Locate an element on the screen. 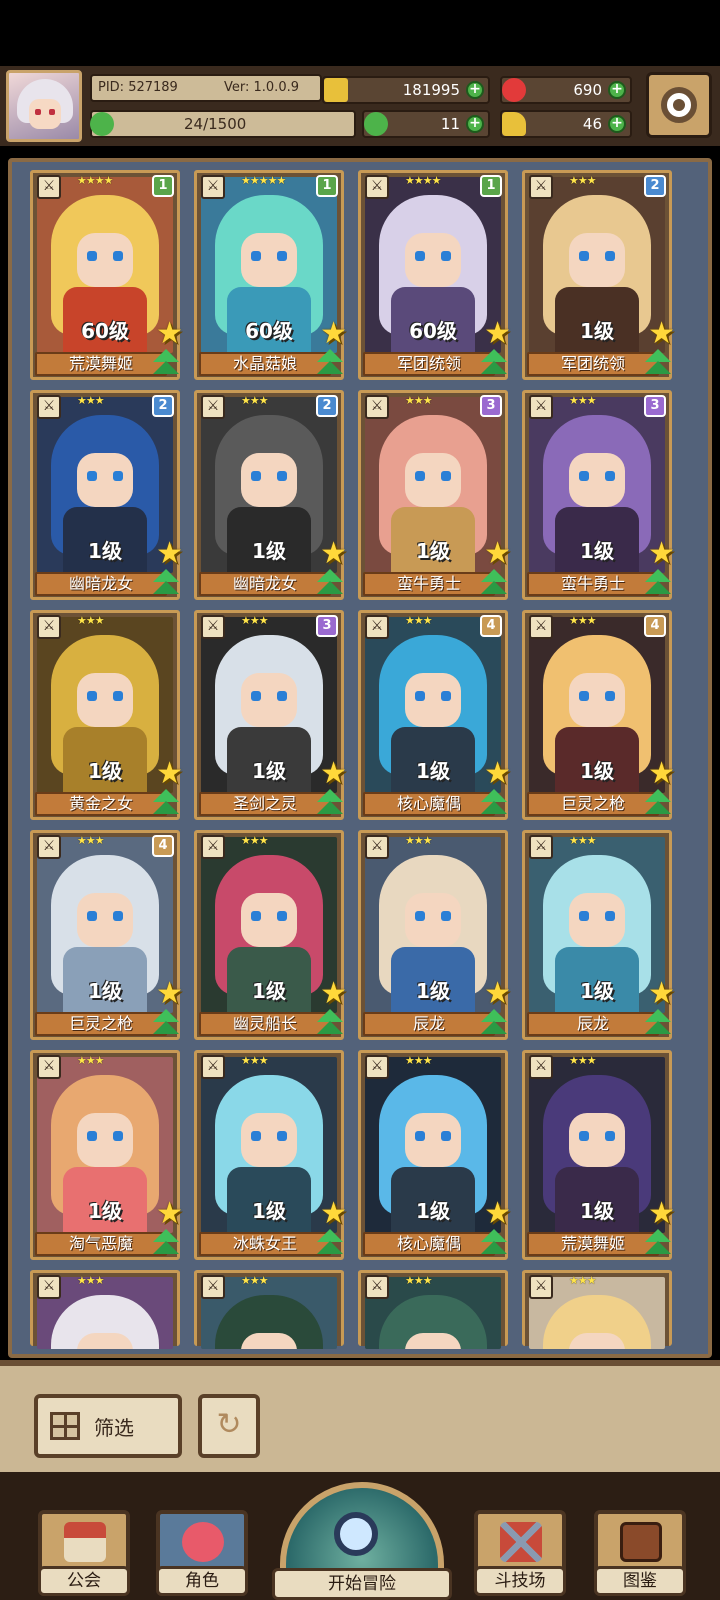 The width and height of the screenshot is (720, 1600). nav-start-adventure: 开始冒险 is located at coordinates (362, 1539).